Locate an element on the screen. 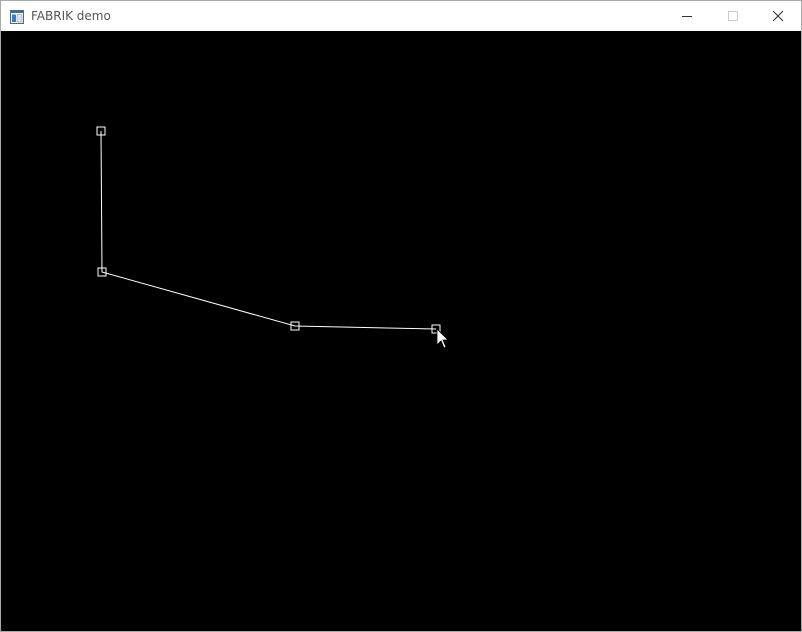  minimize-button is located at coordinates (687, 16).